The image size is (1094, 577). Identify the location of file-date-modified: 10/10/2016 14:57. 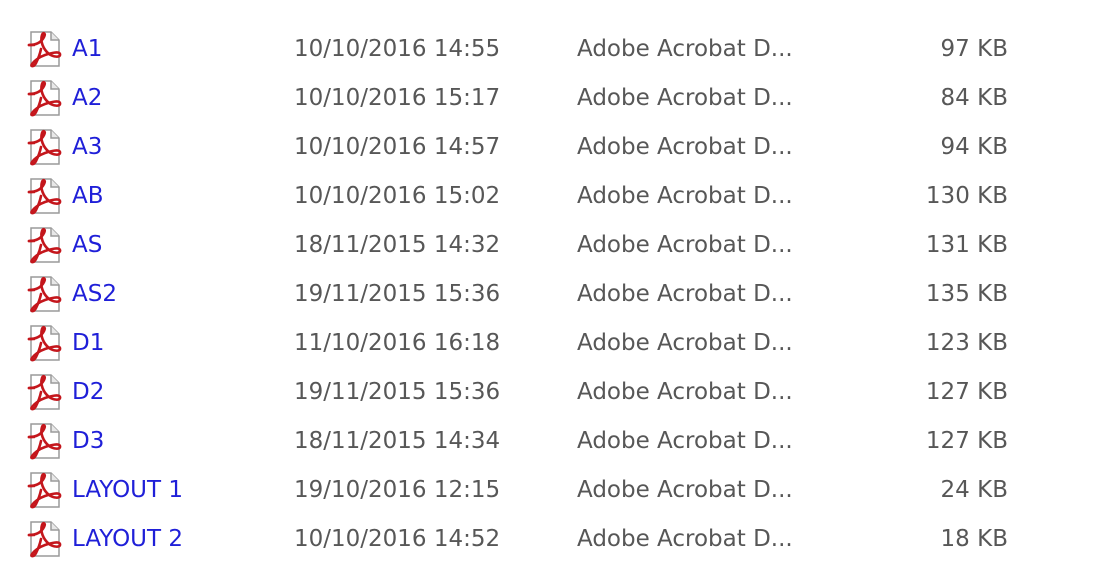
(397, 147).